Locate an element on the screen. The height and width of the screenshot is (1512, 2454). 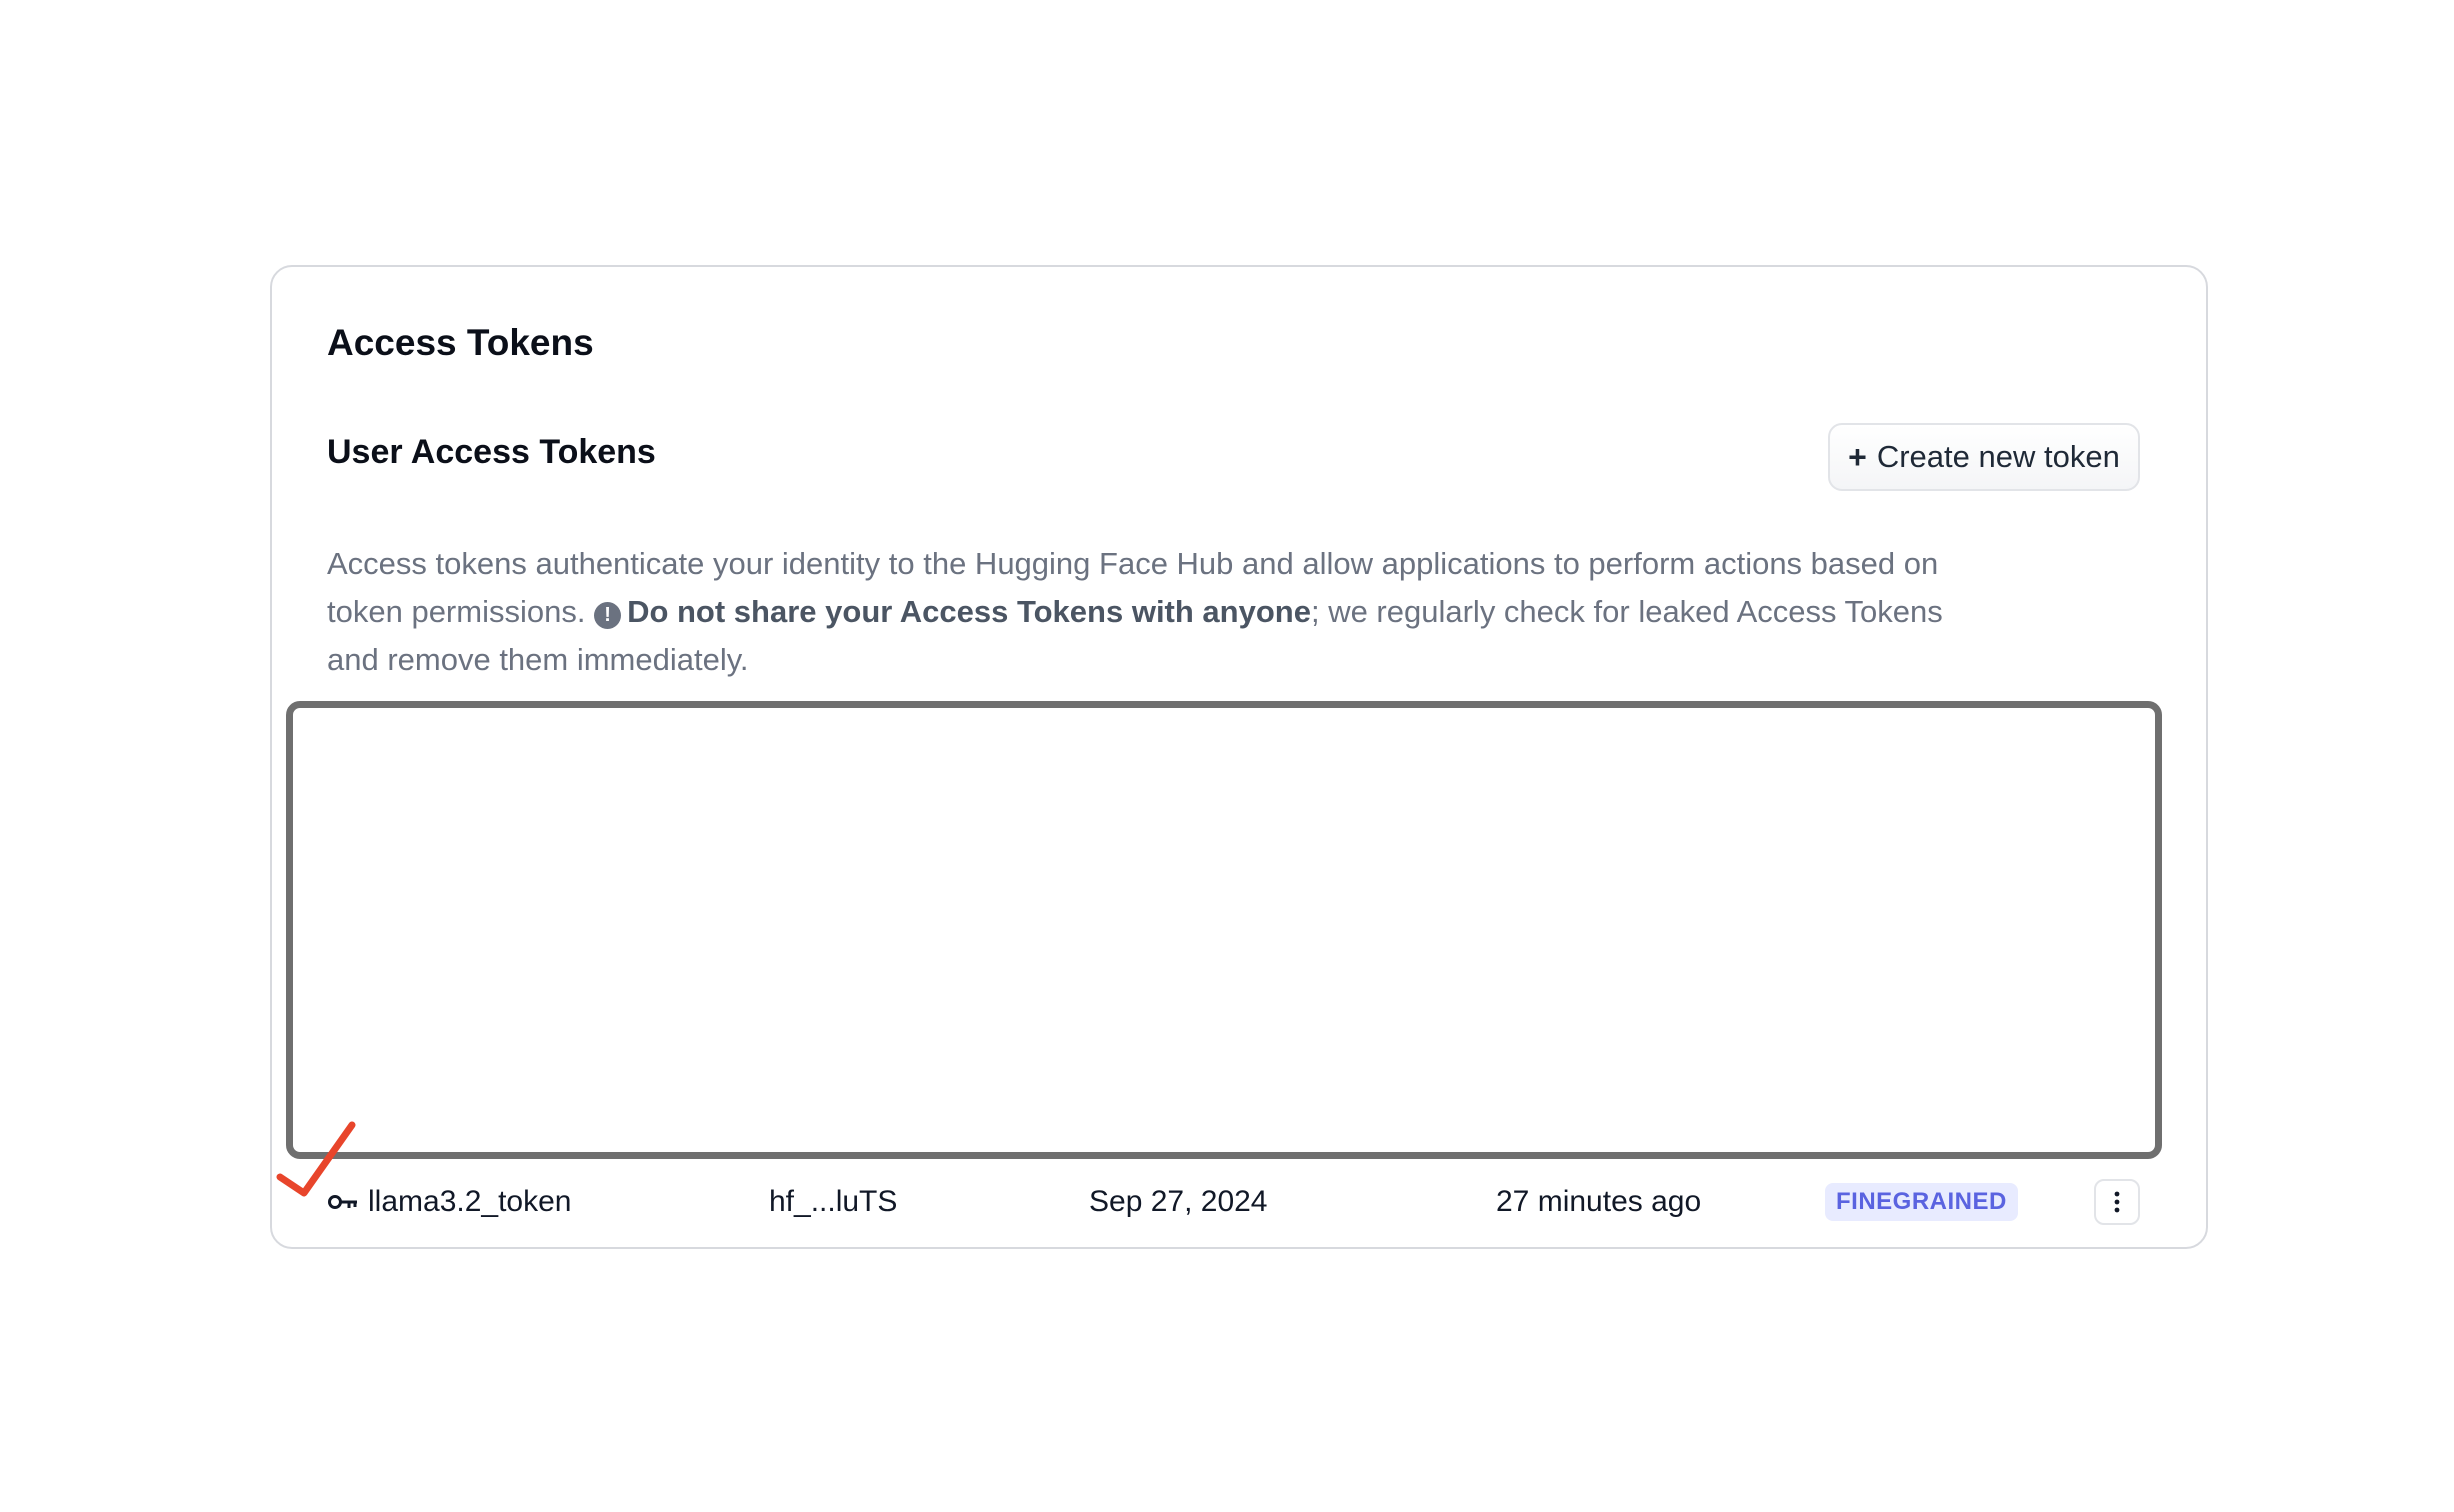
key-icon is located at coordinates (342, 1202).